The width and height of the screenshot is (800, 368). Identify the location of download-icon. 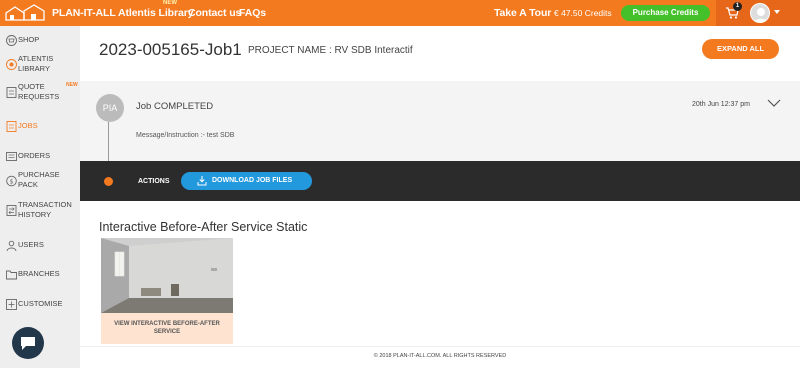
(202, 181).